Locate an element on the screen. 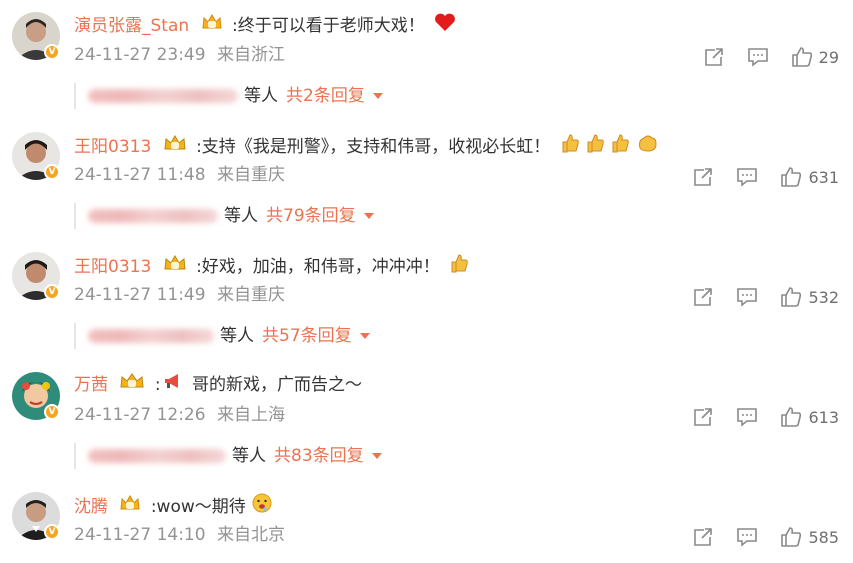 Image resolution: width=853 pixels, height=563 pixels. like-count: 631 is located at coordinates (823, 177).